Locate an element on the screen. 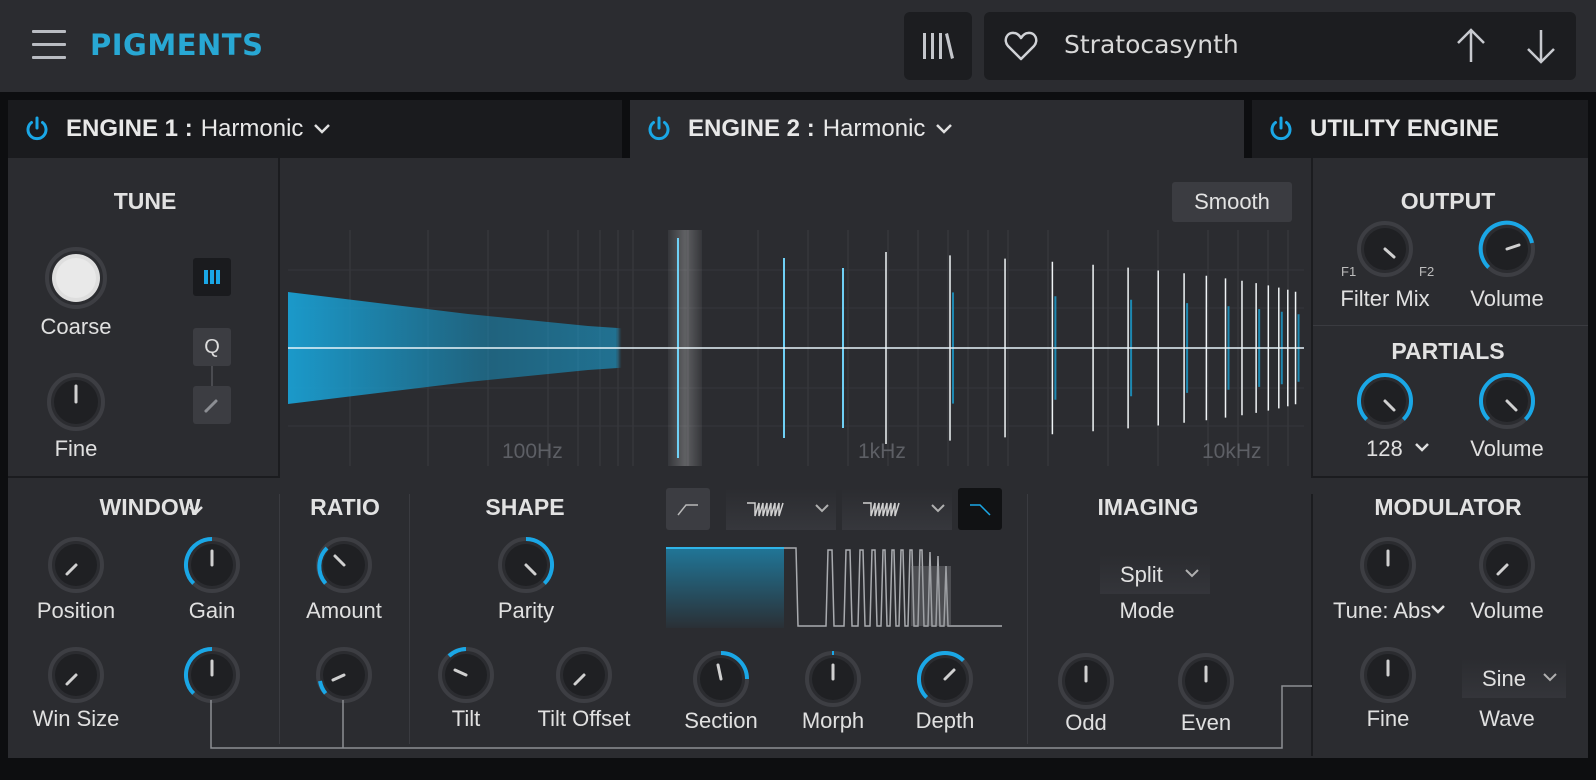 This screenshot has height=780, width=1596. engine-2-label: ENGINE 2 : is located at coordinates (751, 128).